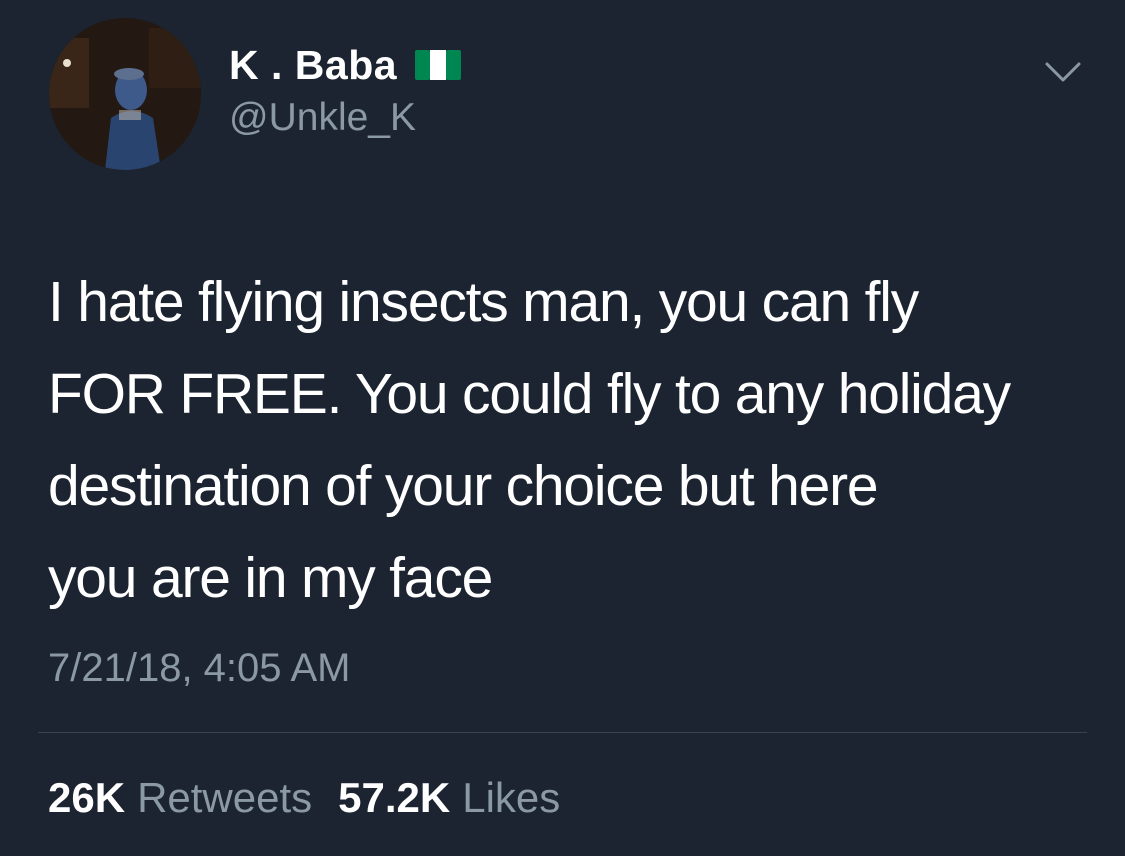 Image resolution: width=1125 pixels, height=856 pixels. I want to click on tweet-stats: 26K Retweets 57.2K Likes, so click(304, 798).